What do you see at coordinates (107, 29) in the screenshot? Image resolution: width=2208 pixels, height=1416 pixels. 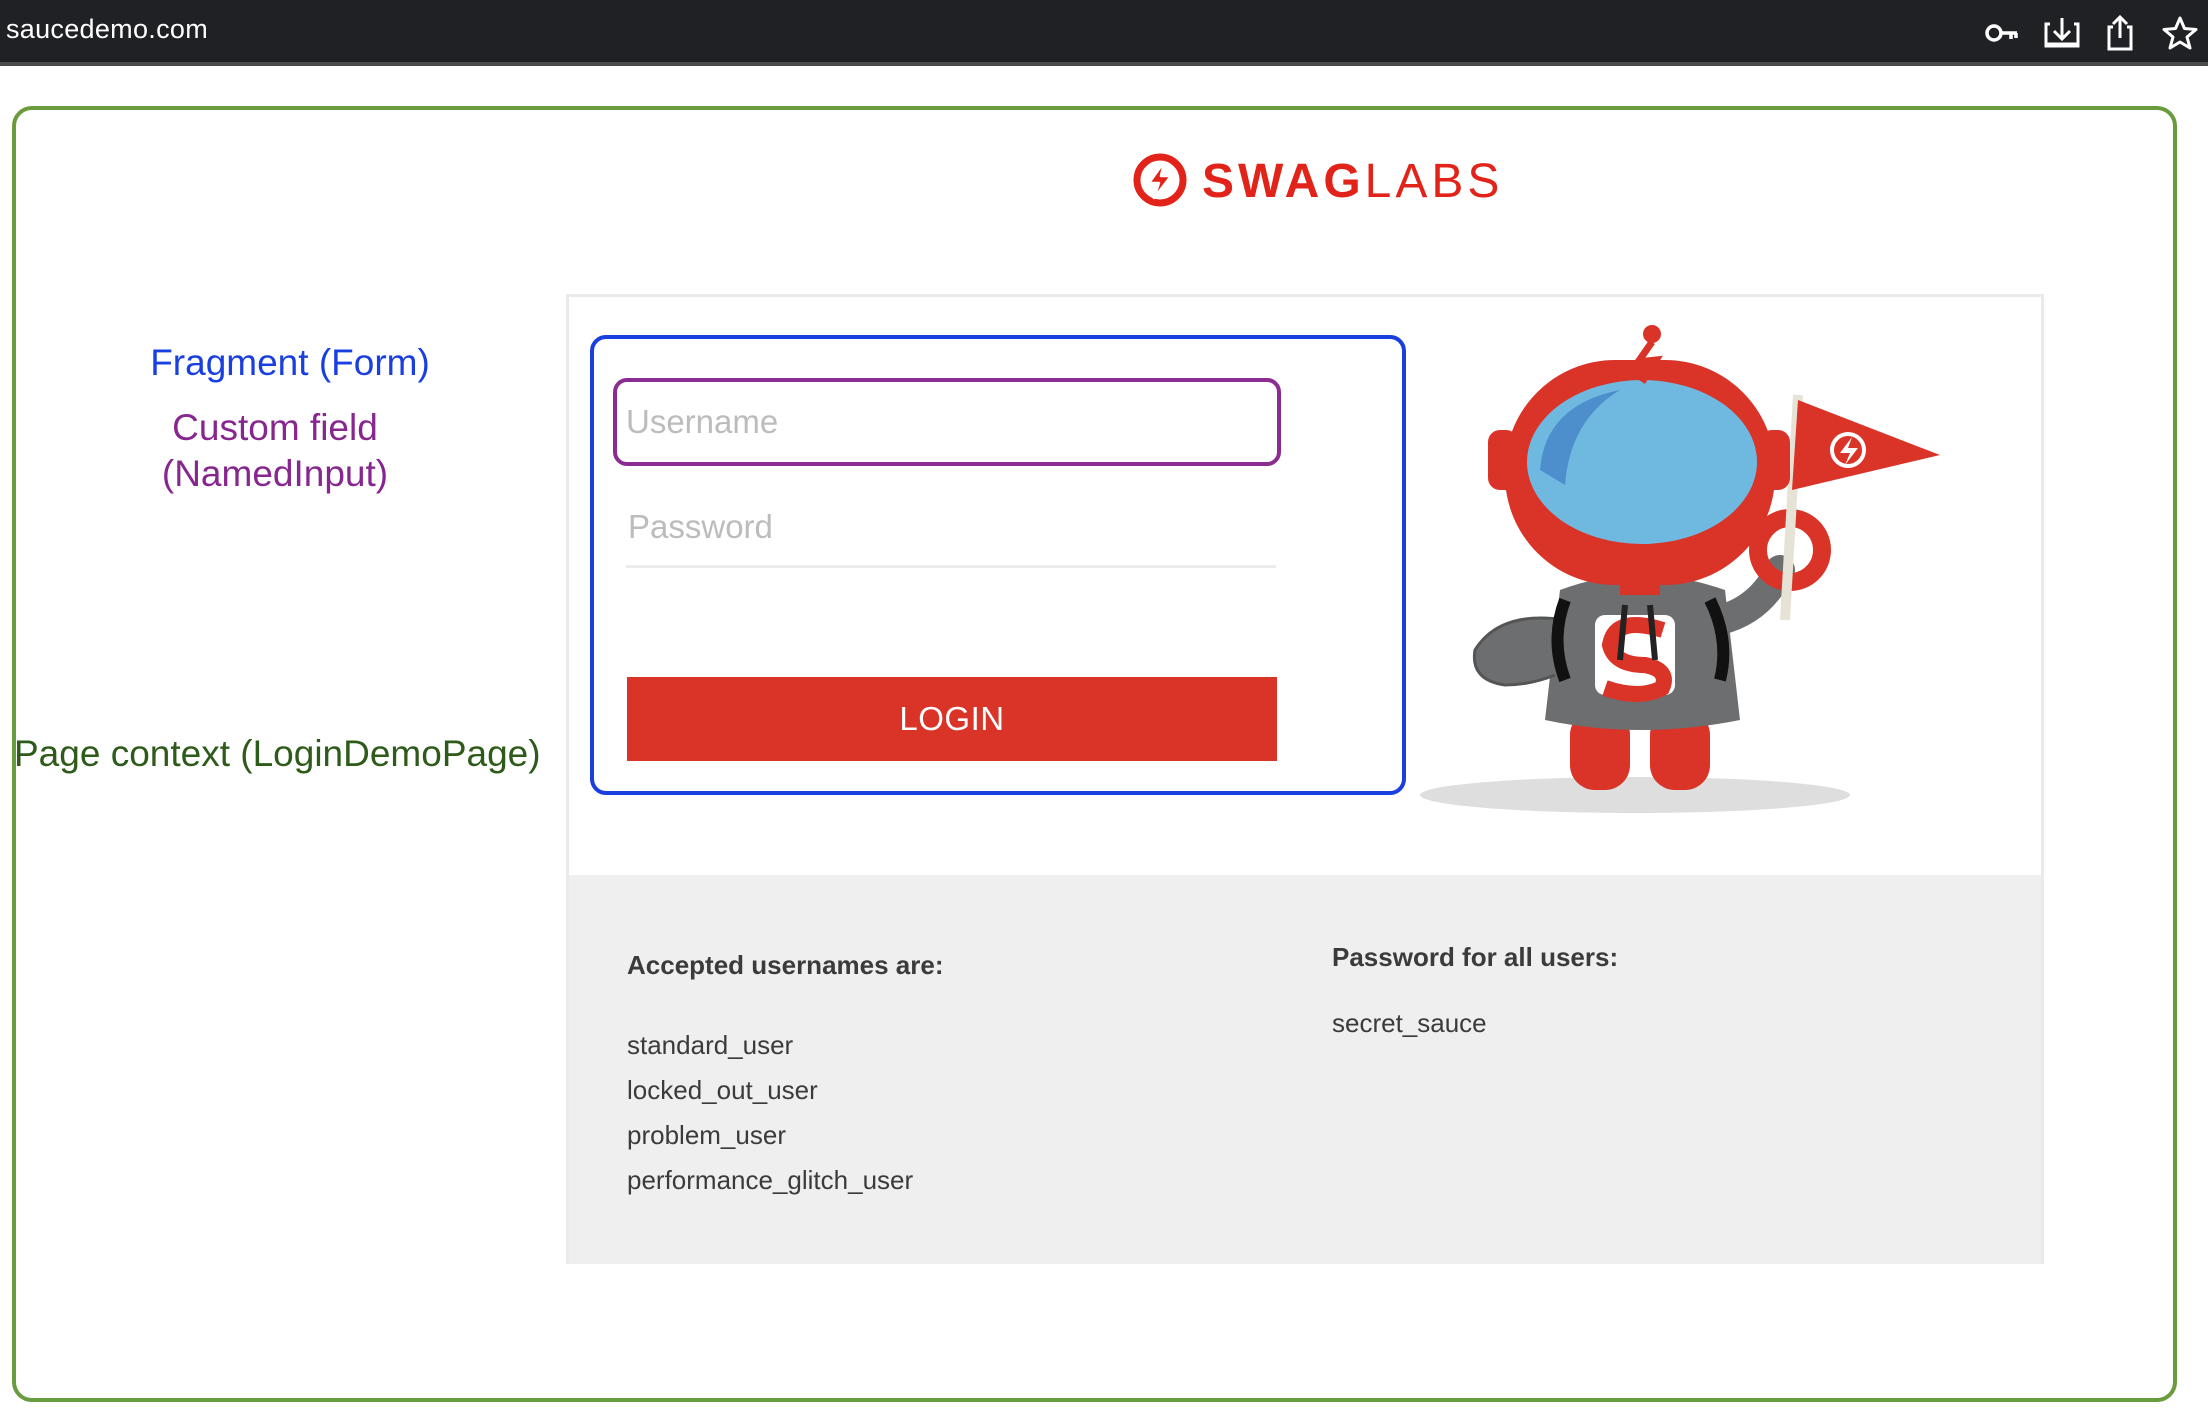 I see `address-bar-url: saucedemo.com` at bounding box center [107, 29].